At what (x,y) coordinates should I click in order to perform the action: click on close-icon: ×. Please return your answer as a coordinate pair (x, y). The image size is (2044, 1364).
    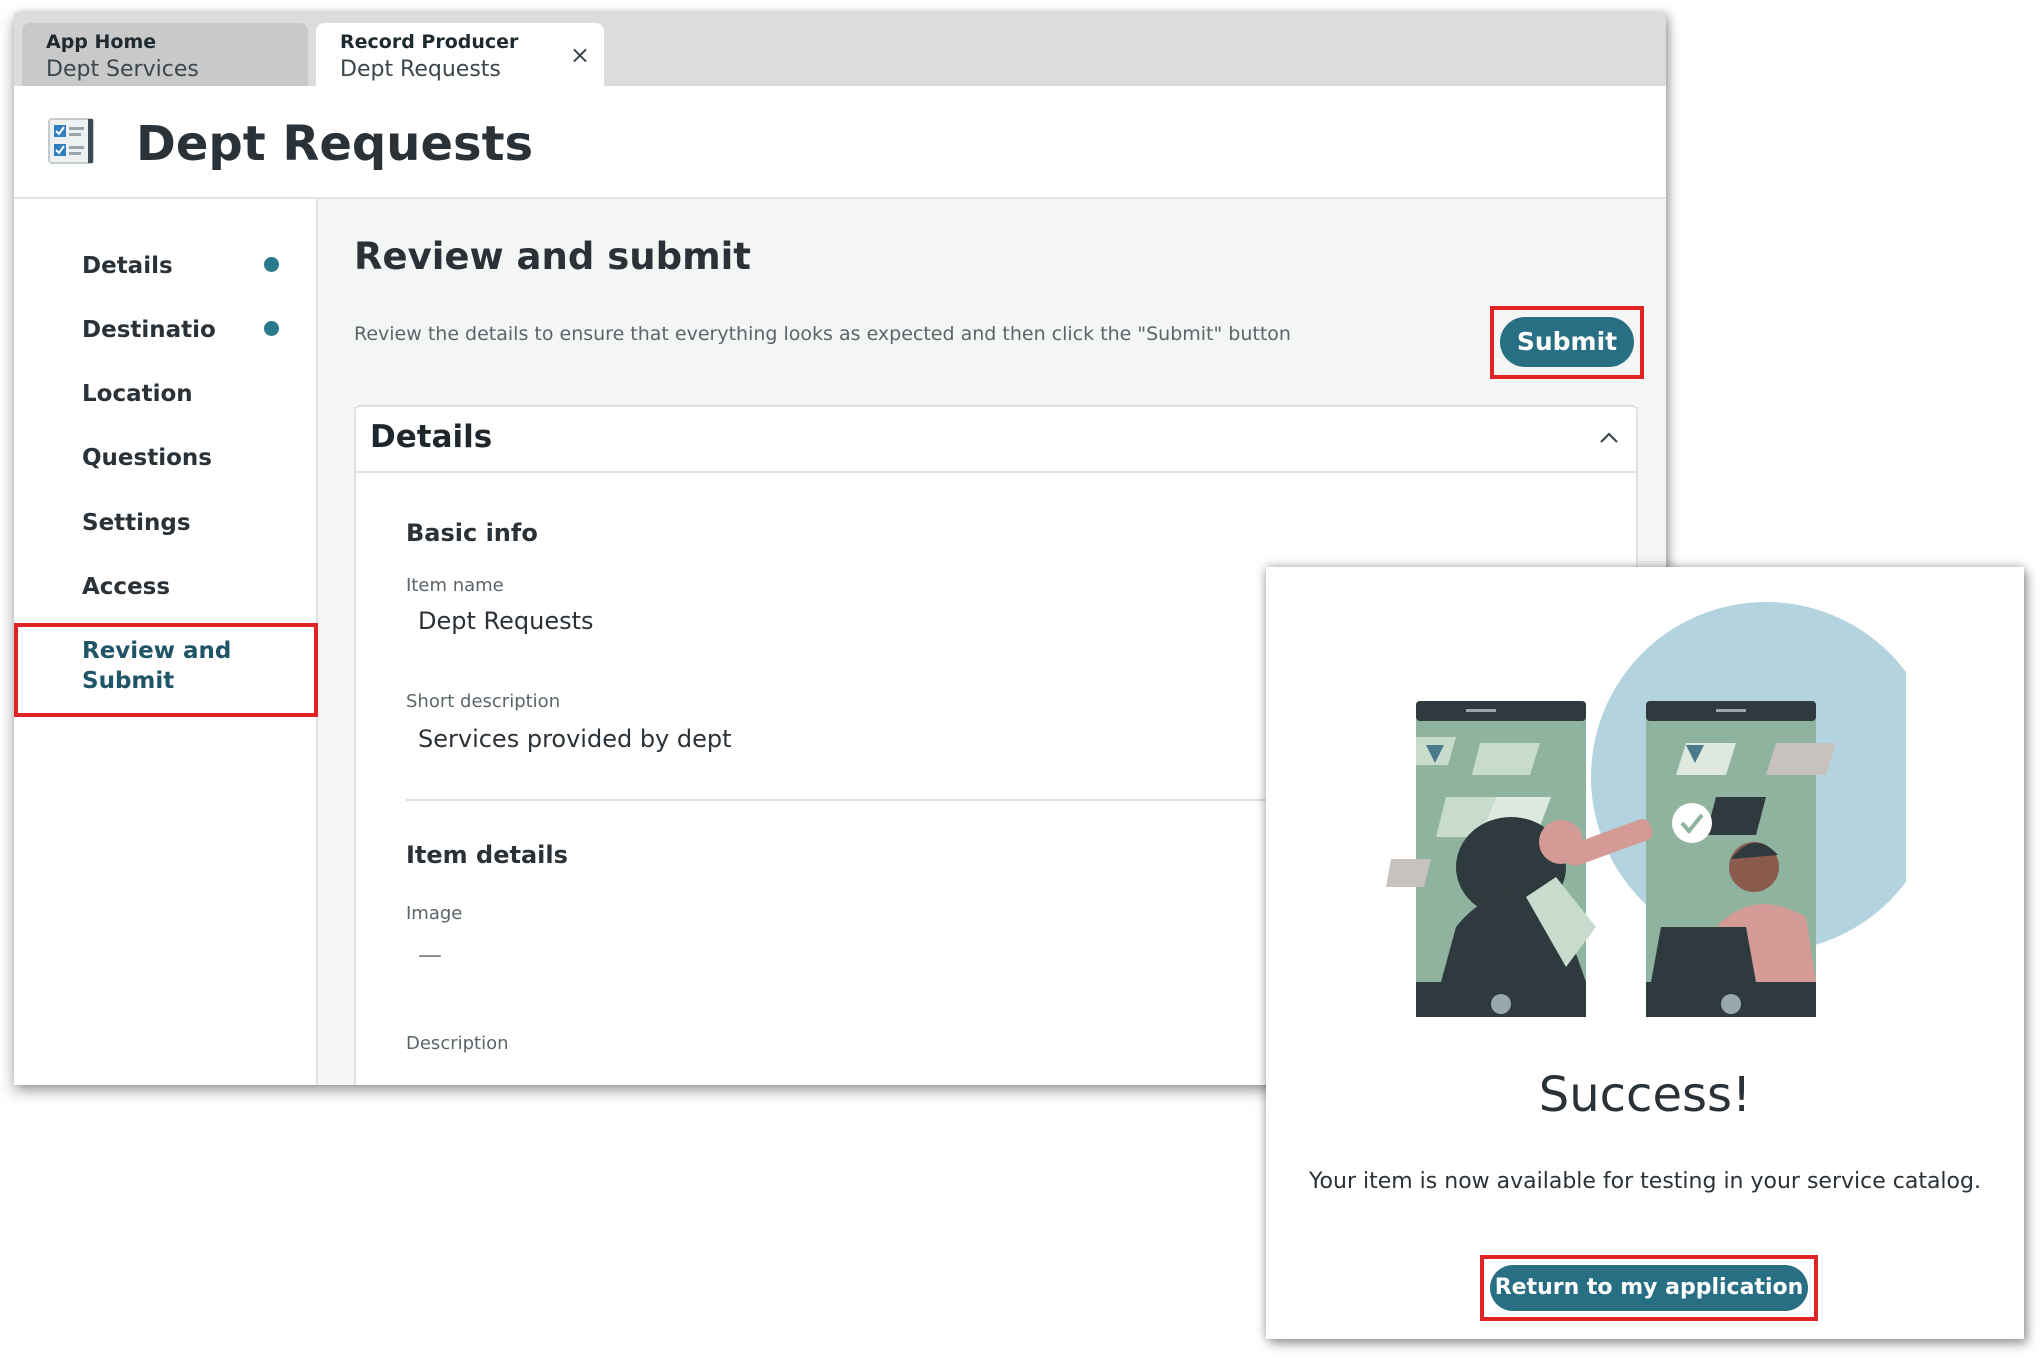
    Looking at the image, I should click on (580, 55).